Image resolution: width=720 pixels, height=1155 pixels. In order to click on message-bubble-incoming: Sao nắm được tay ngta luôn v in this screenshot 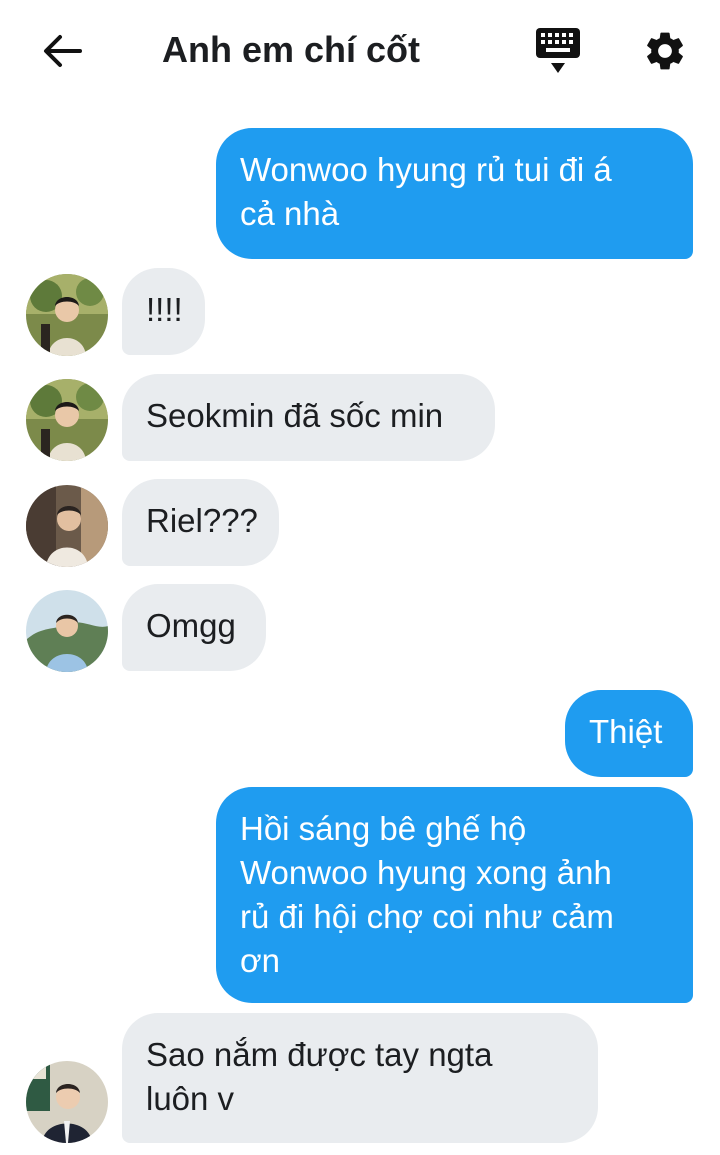, I will do `click(360, 1078)`.